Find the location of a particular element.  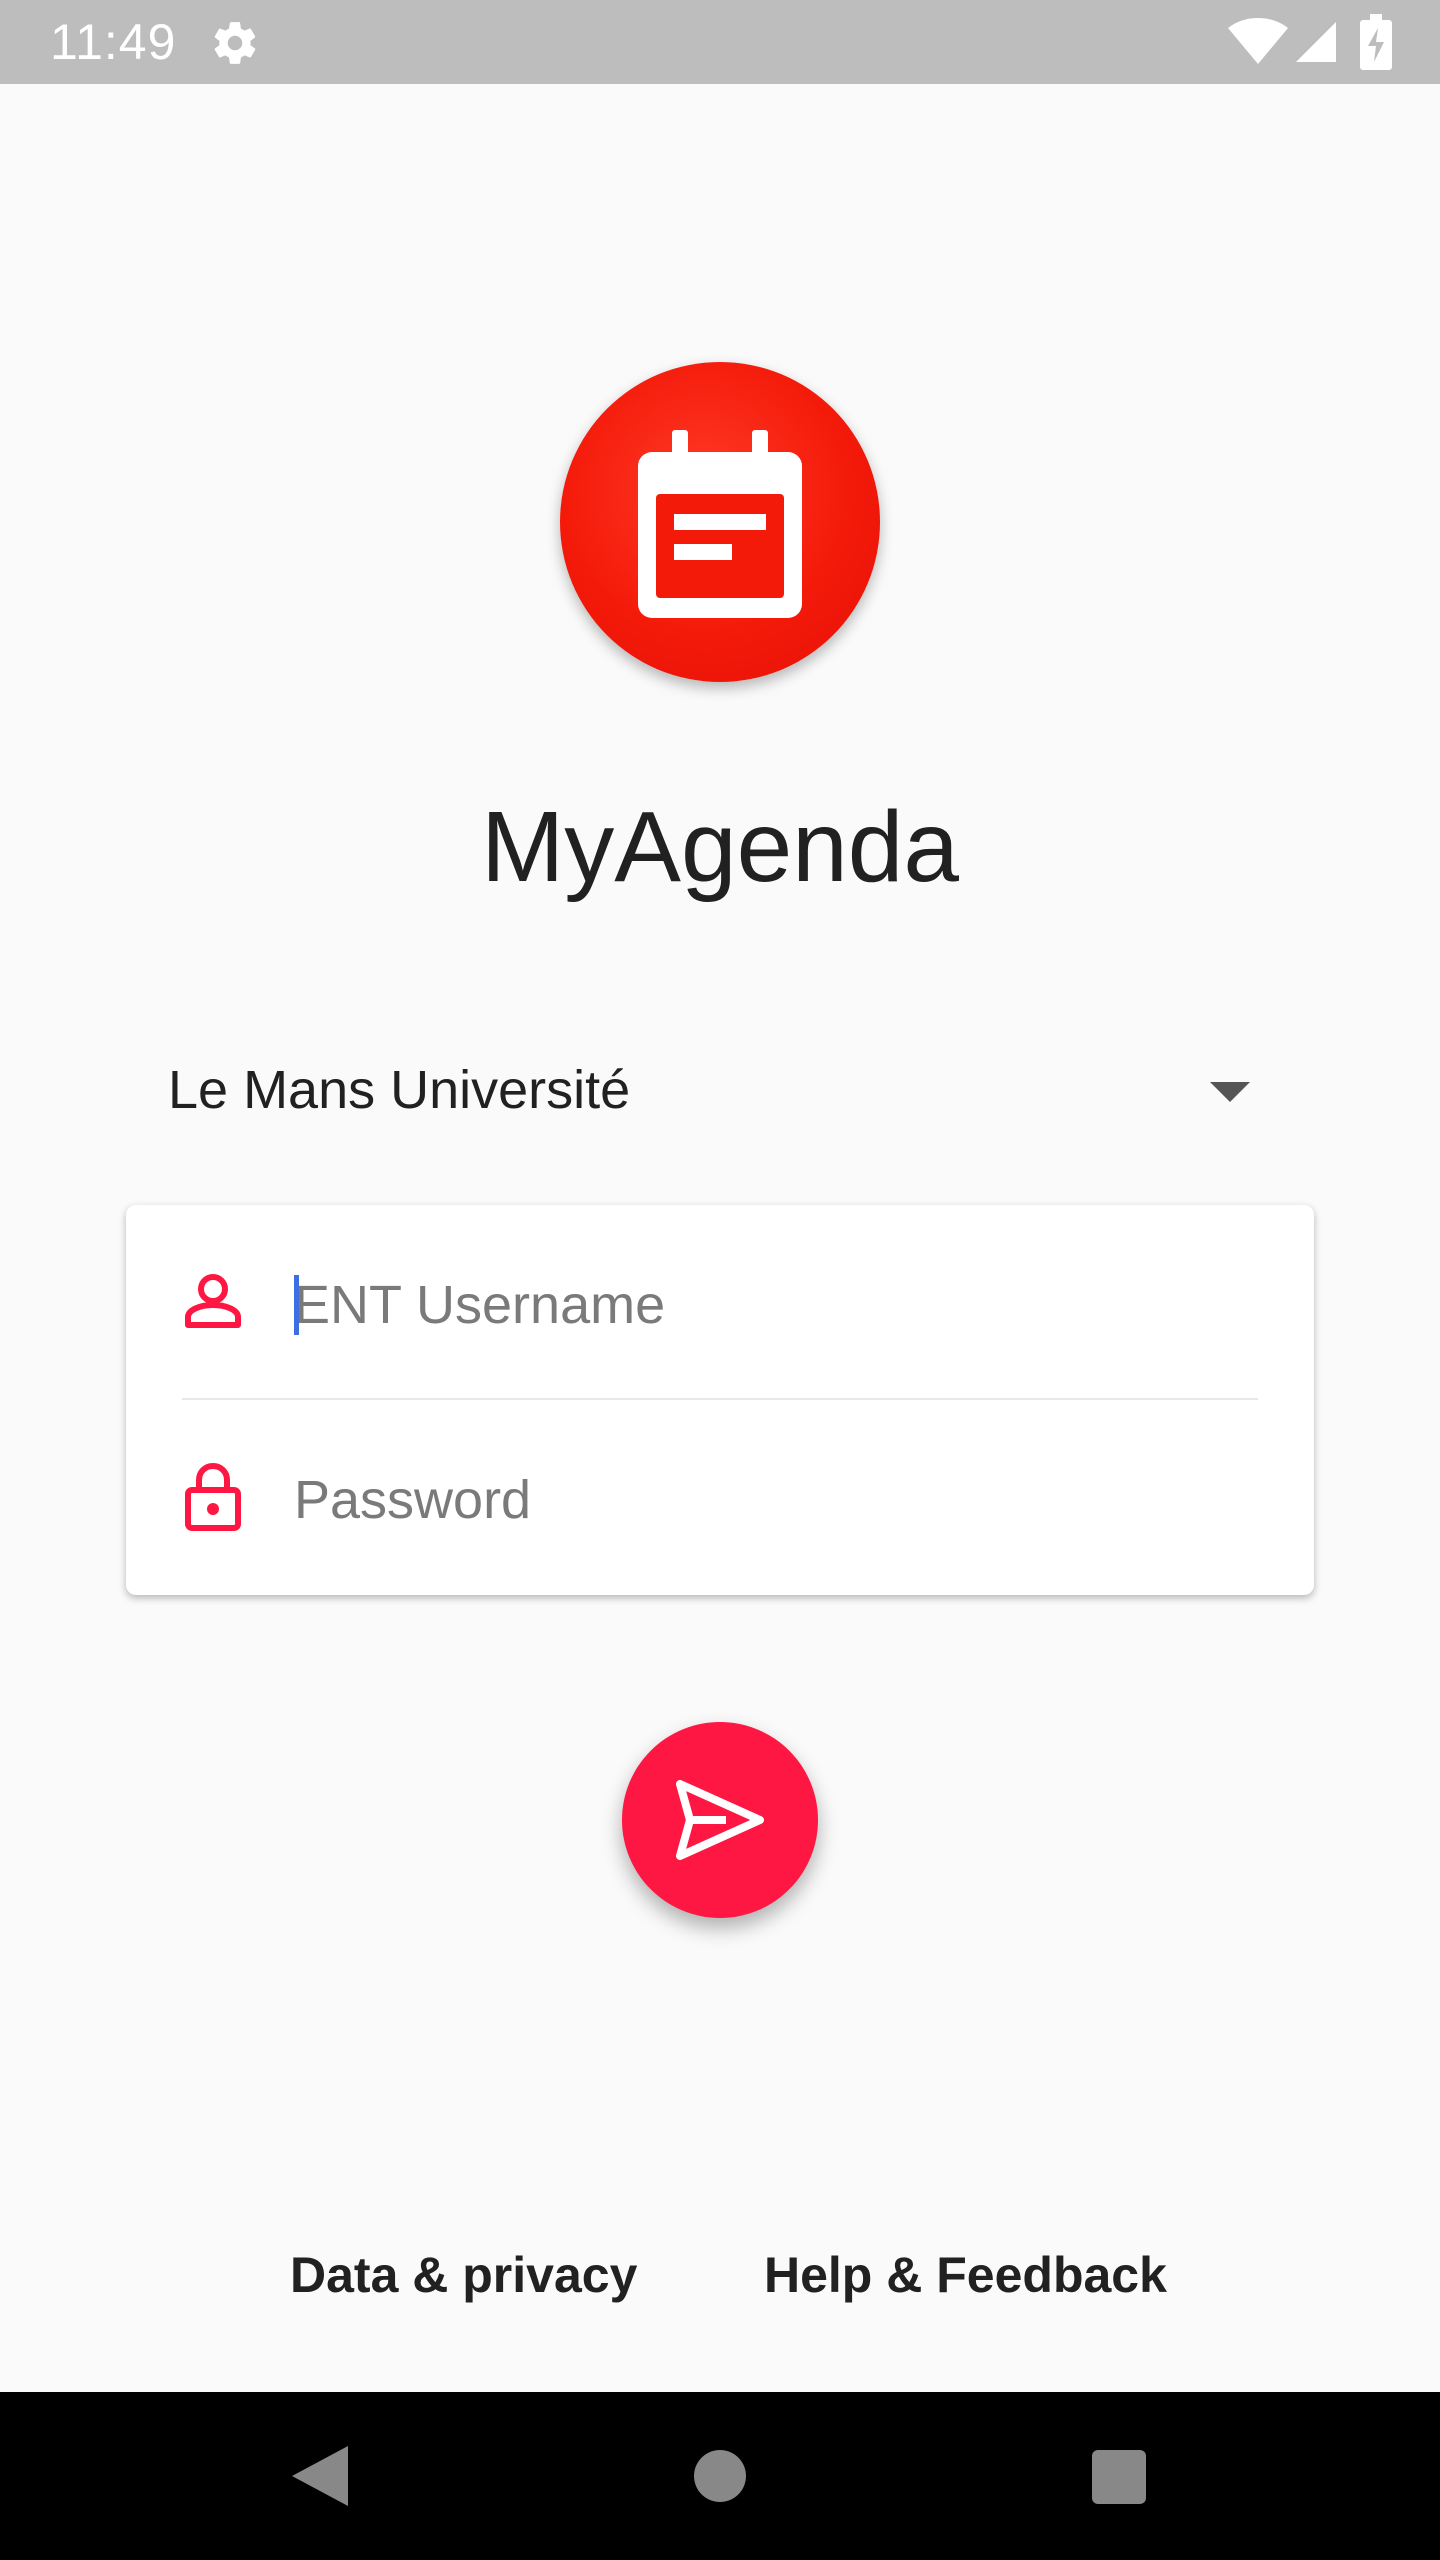

send-icon is located at coordinates (720, 1820).